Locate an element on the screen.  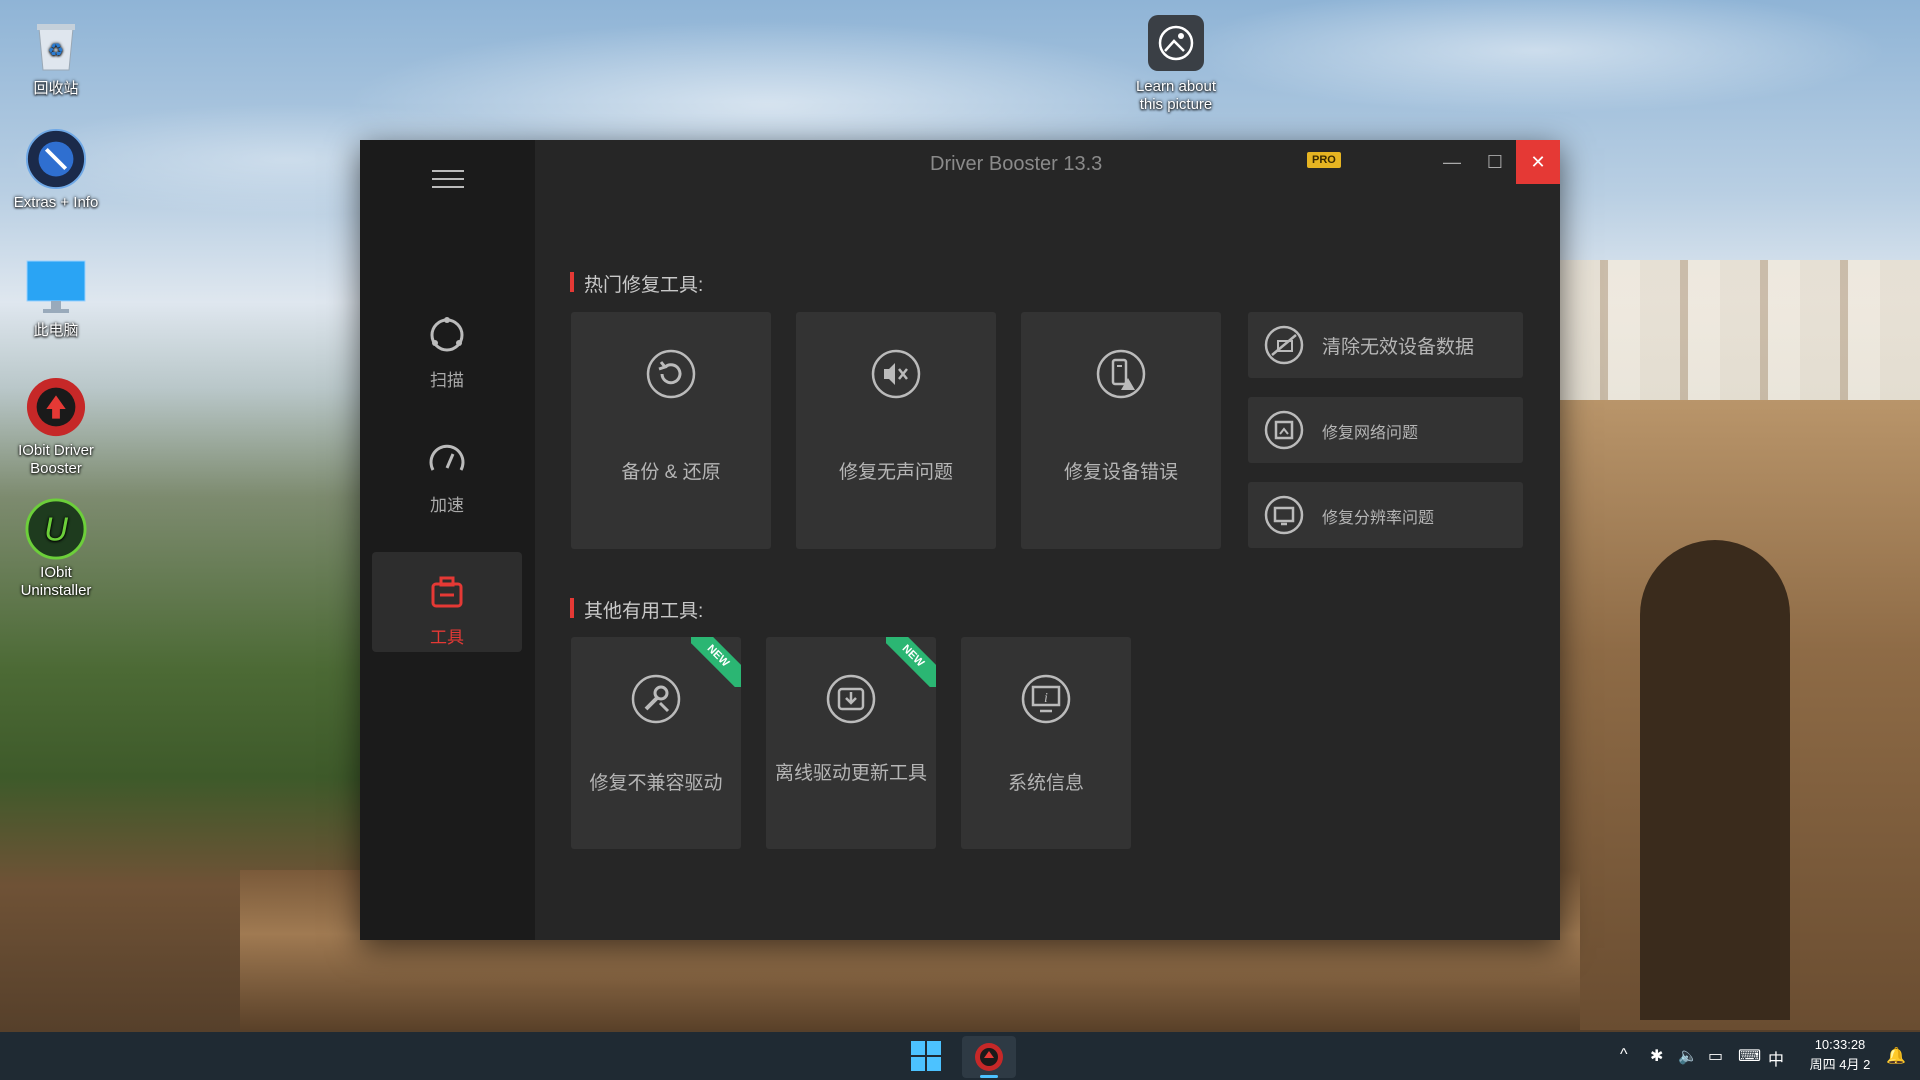
learn-label-1: Learn about is located at coordinates (1176, 86).